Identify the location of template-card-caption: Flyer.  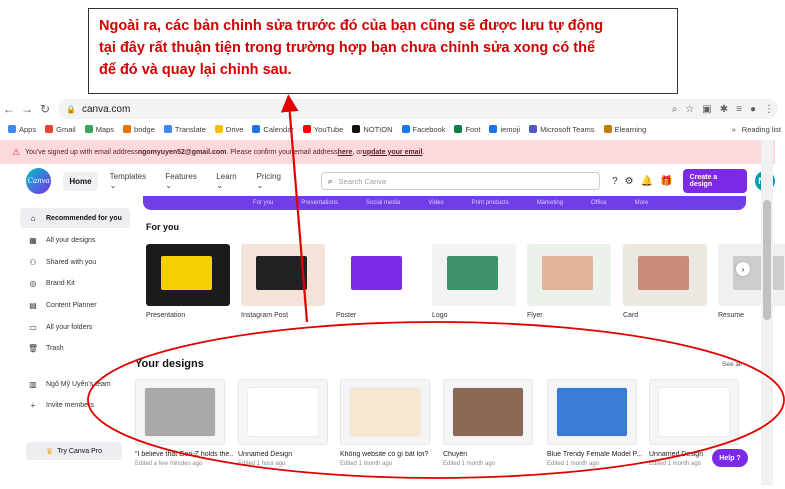
(535, 315).